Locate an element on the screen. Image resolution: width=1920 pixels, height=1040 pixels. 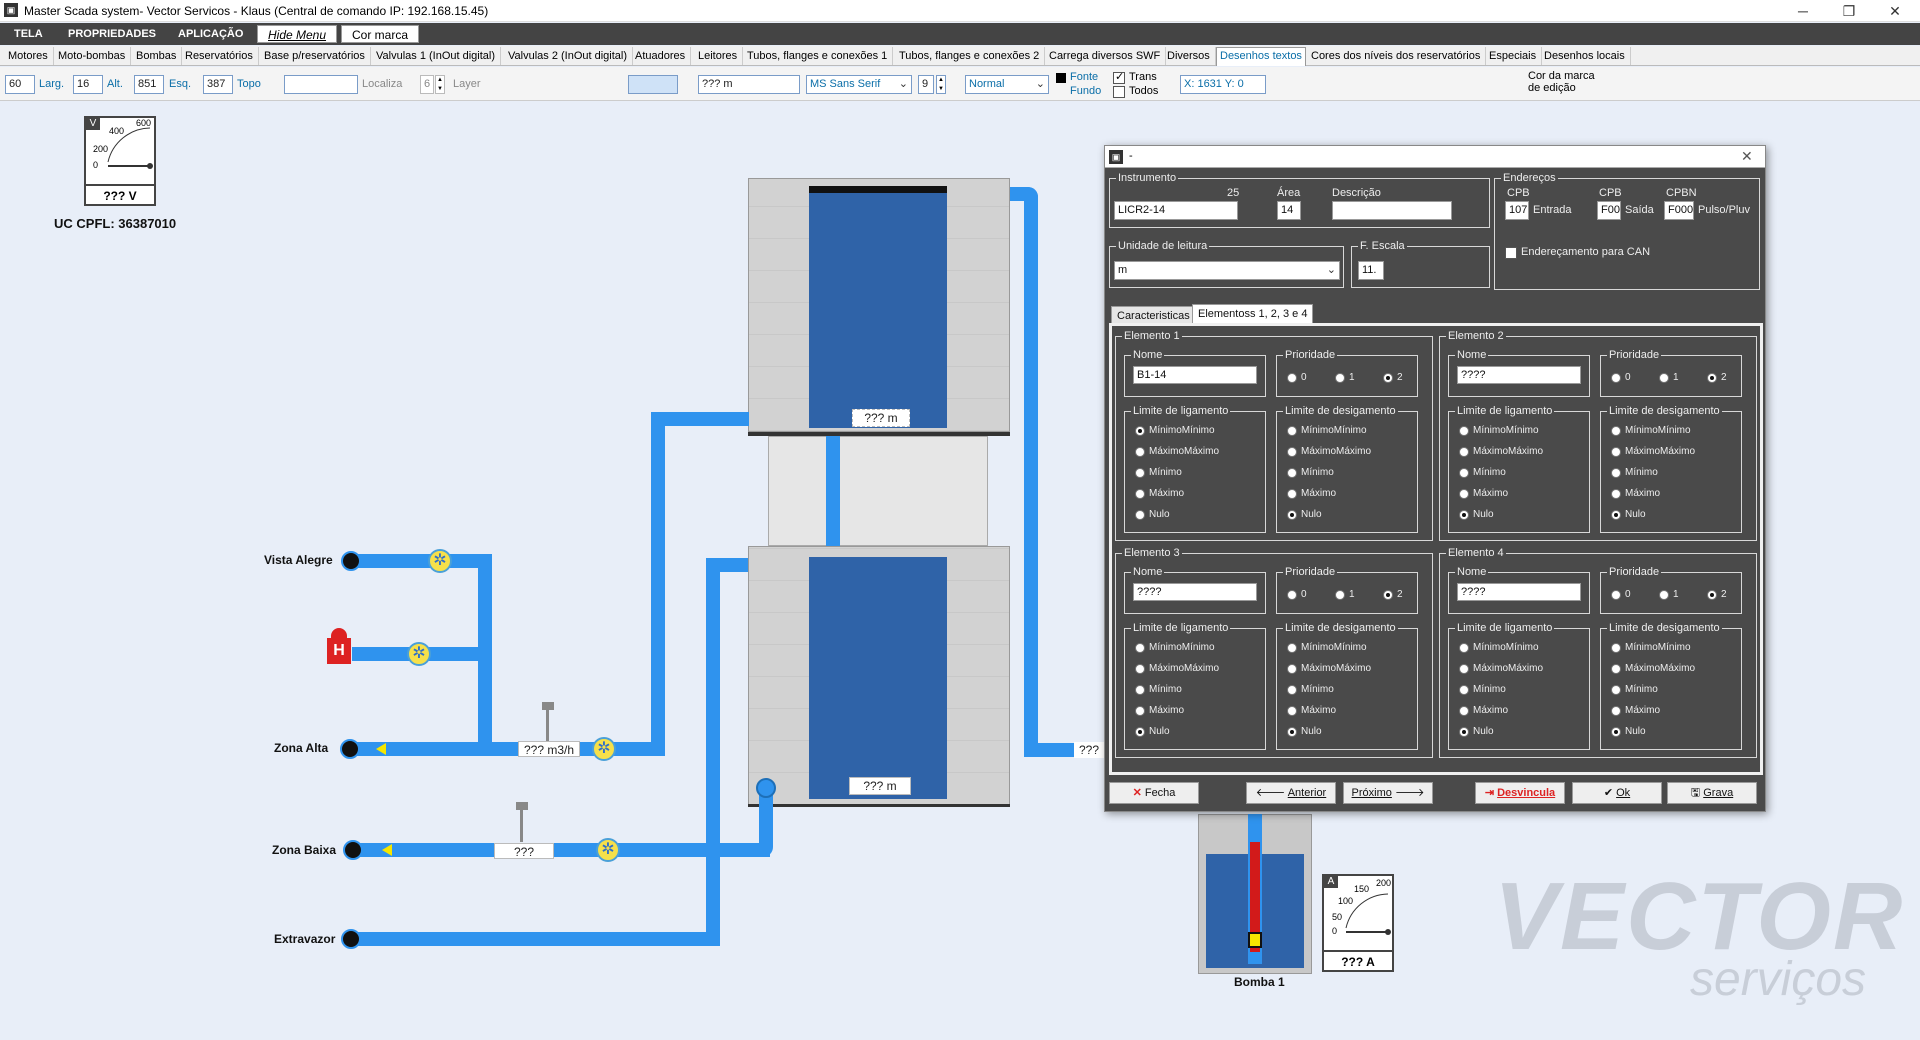
todos-checkbox is located at coordinates (1119, 92).